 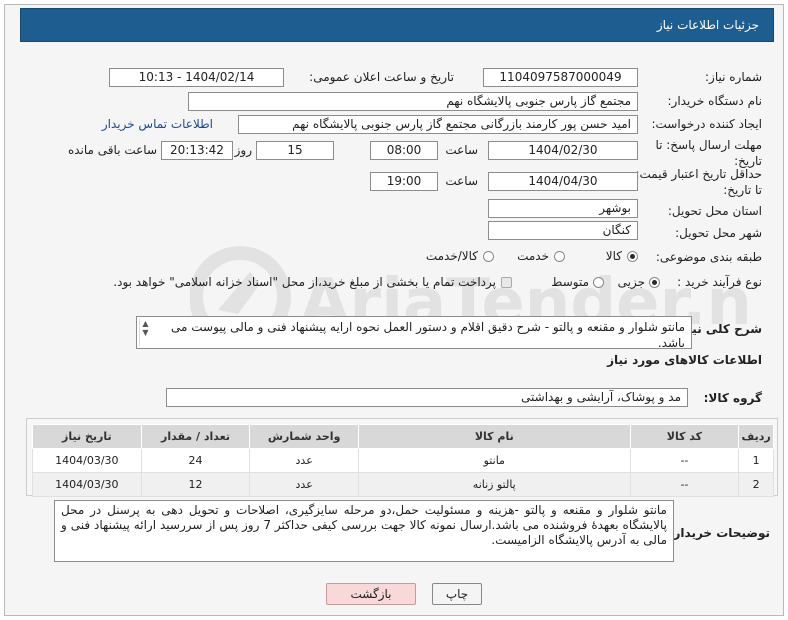 What do you see at coordinates (404, 181) in the screenshot?
I see `validity-time-field: 19:00` at bounding box center [404, 181].